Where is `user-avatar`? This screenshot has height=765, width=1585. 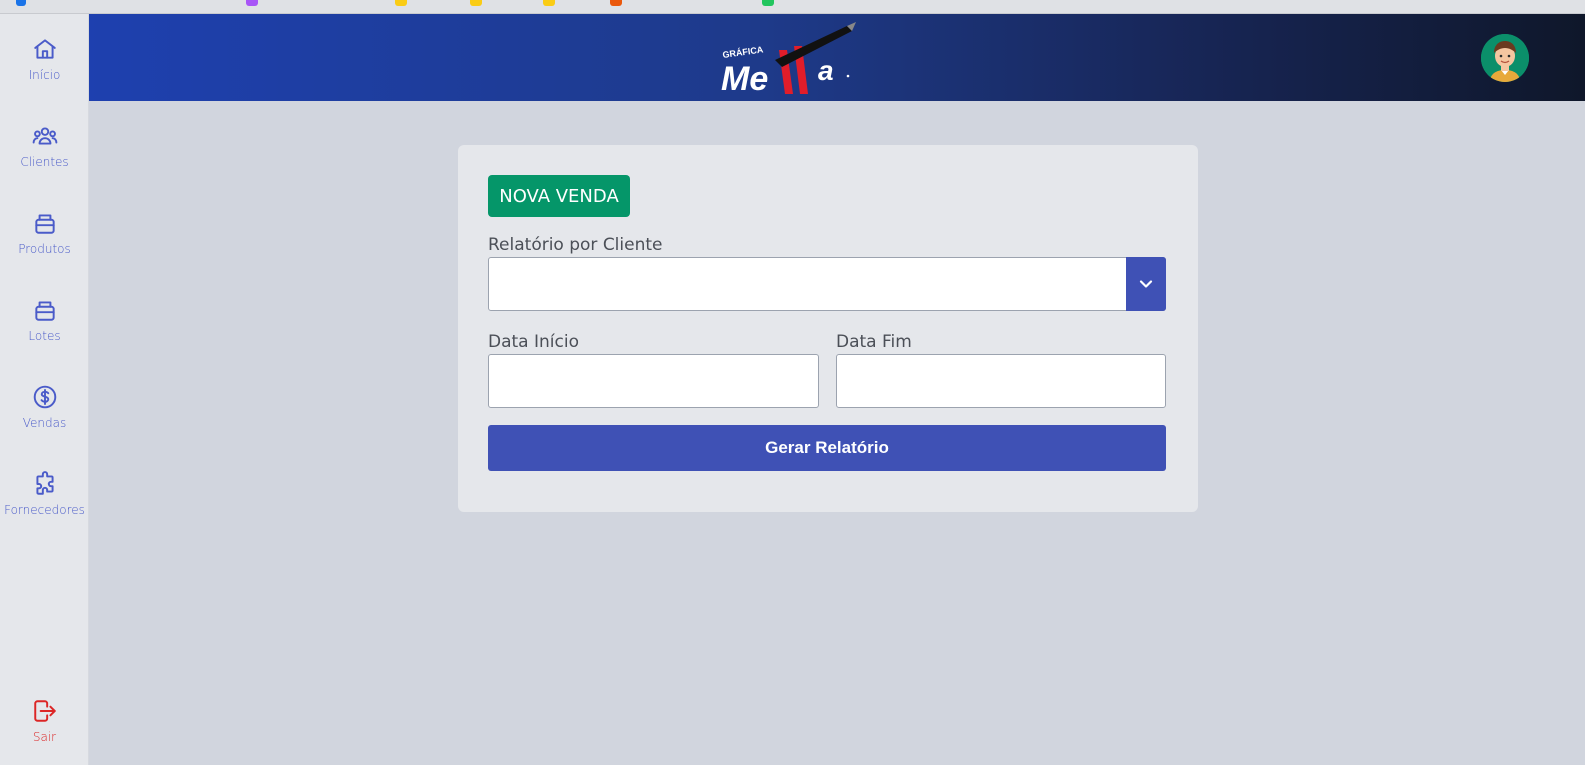
user-avatar is located at coordinates (1505, 58).